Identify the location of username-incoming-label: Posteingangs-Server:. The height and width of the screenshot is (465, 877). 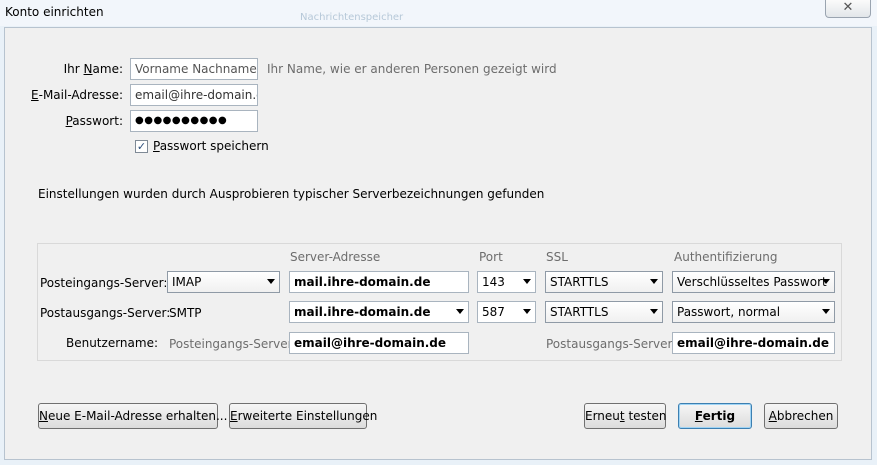
(233, 344).